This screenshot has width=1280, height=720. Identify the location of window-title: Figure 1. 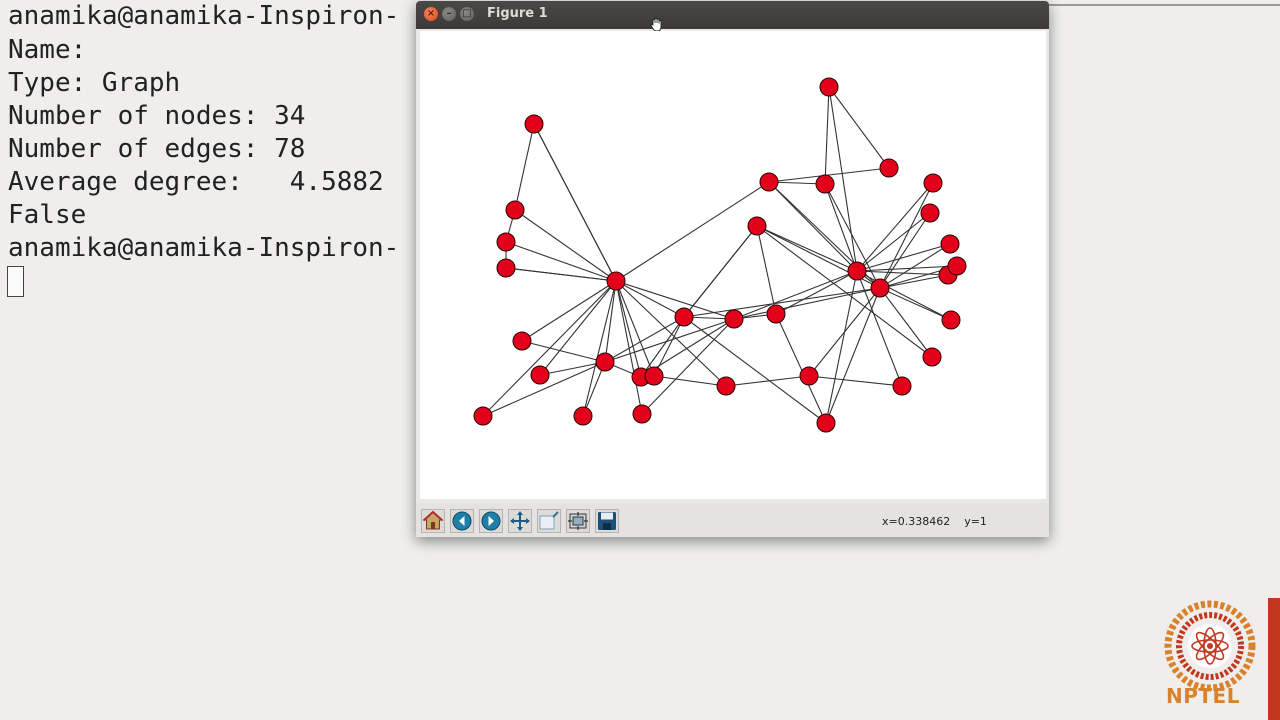
(517, 13).